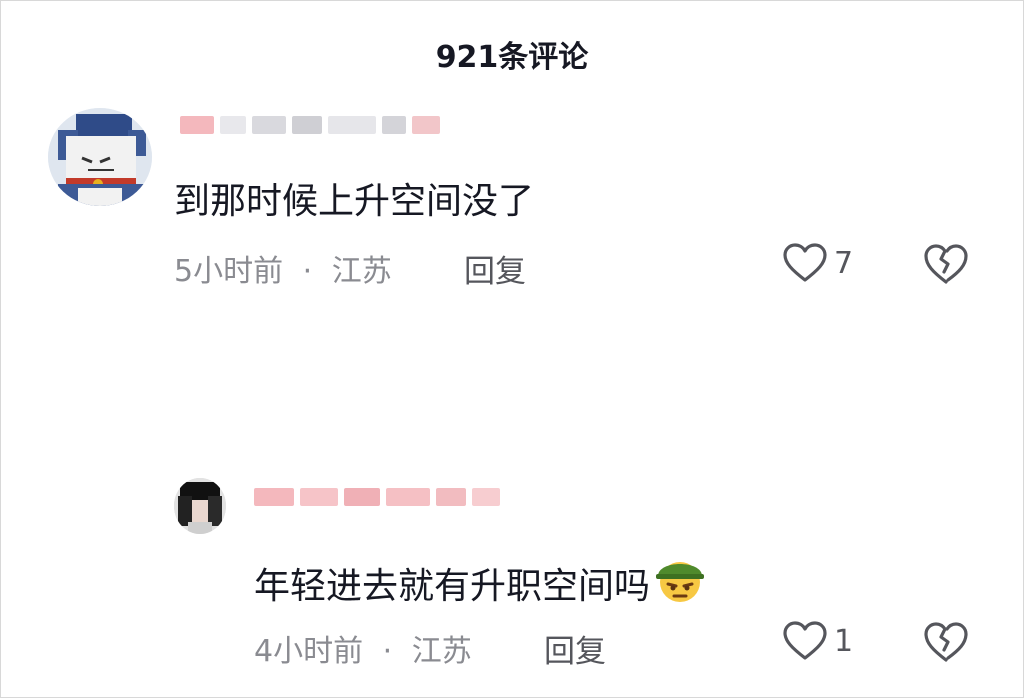 This screenshot has width=1024, height=698. I want to click on like-count: 7, so click(844, 263).